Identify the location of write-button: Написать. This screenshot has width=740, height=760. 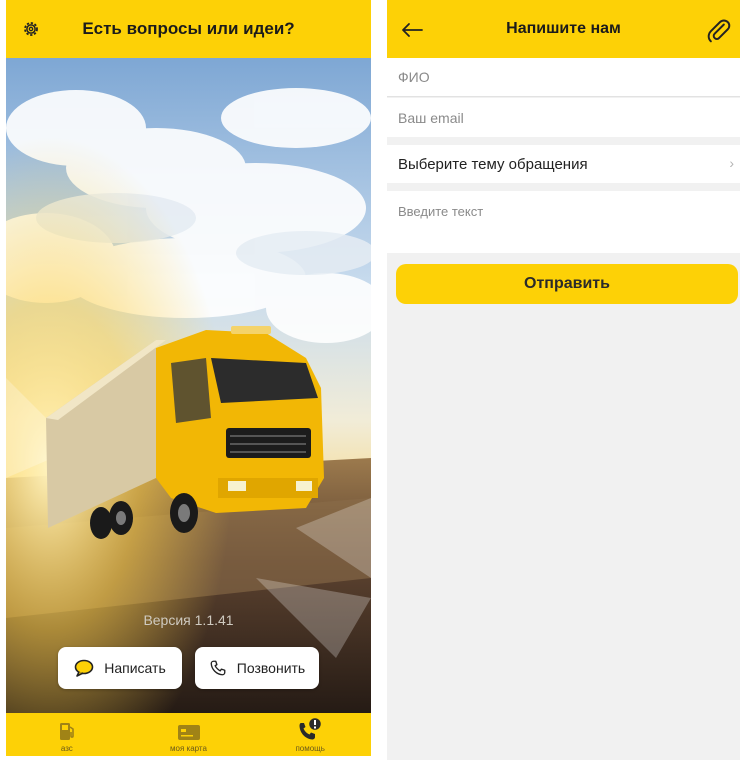
(120, 668).